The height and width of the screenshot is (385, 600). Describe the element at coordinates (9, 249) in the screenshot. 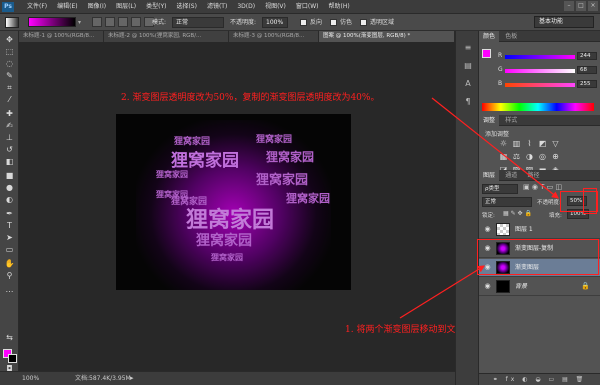

I see `shape-tool-icon: ▭` at that location.